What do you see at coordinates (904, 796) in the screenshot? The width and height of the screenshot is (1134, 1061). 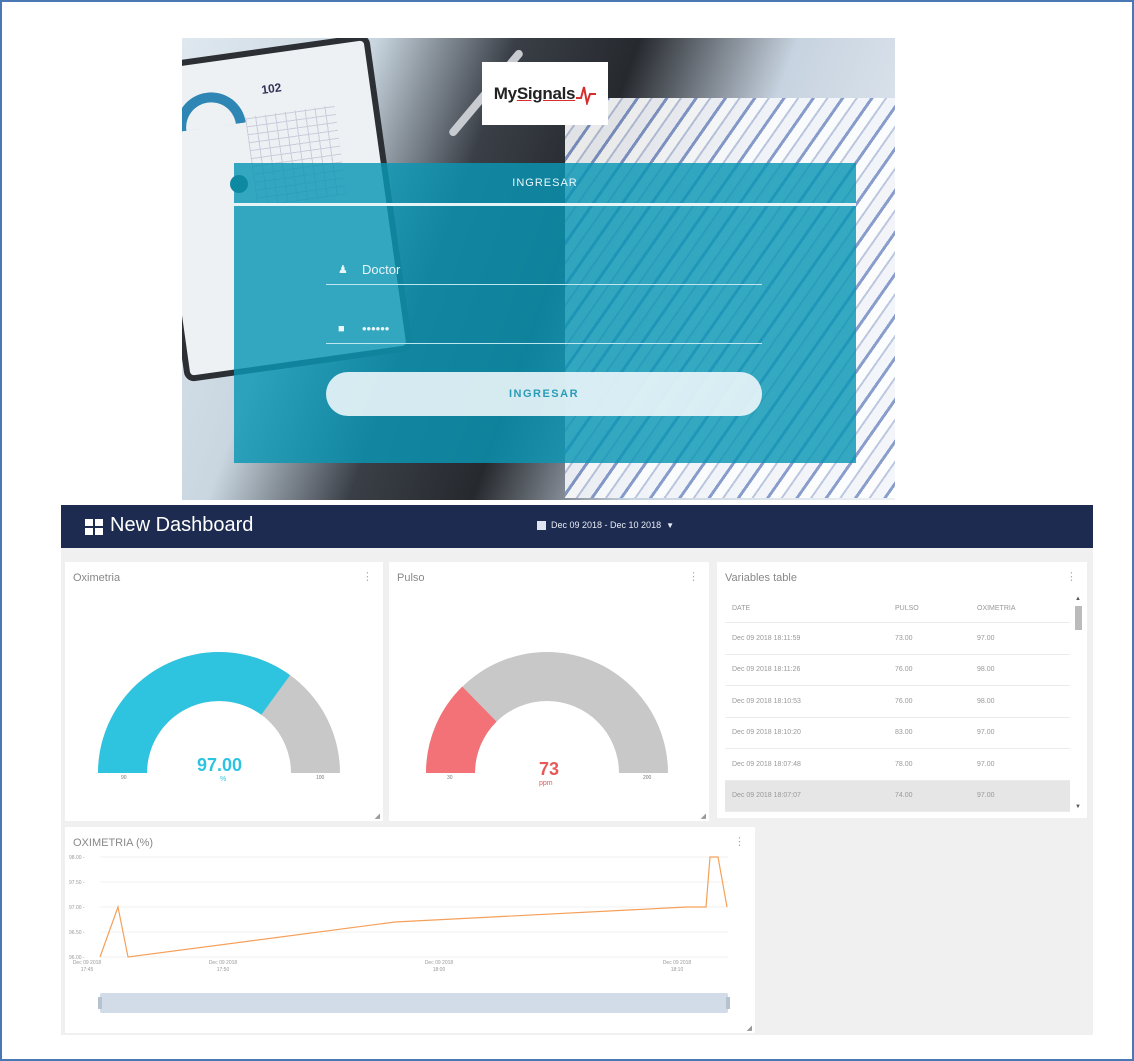 I see `table-cell: 74.00` at bounding box center [904, 796].